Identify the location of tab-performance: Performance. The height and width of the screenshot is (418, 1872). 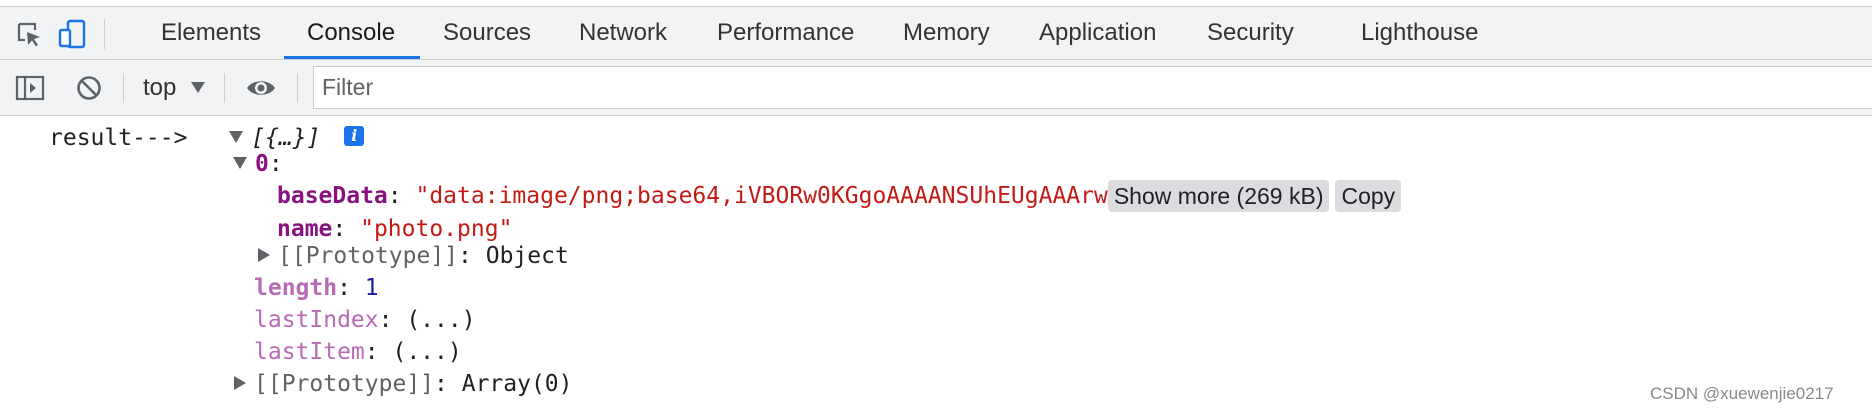
(785, 33).